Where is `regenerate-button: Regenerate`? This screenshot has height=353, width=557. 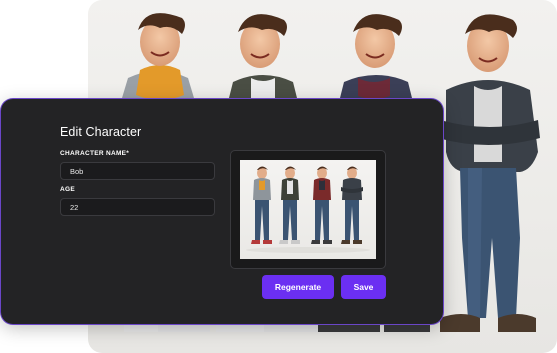
regenerate-button: Regenerate is located at coordinates (298, 287).